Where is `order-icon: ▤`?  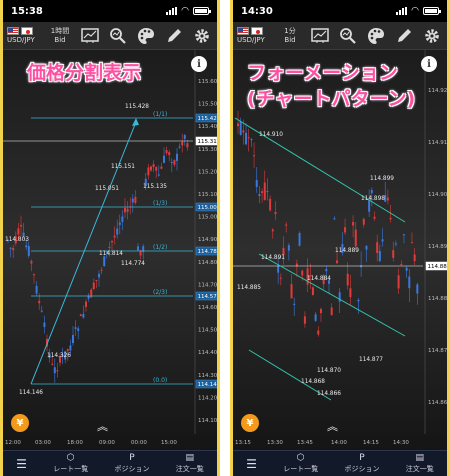 order-icon: ▤ is located at coordinates (420, 458).